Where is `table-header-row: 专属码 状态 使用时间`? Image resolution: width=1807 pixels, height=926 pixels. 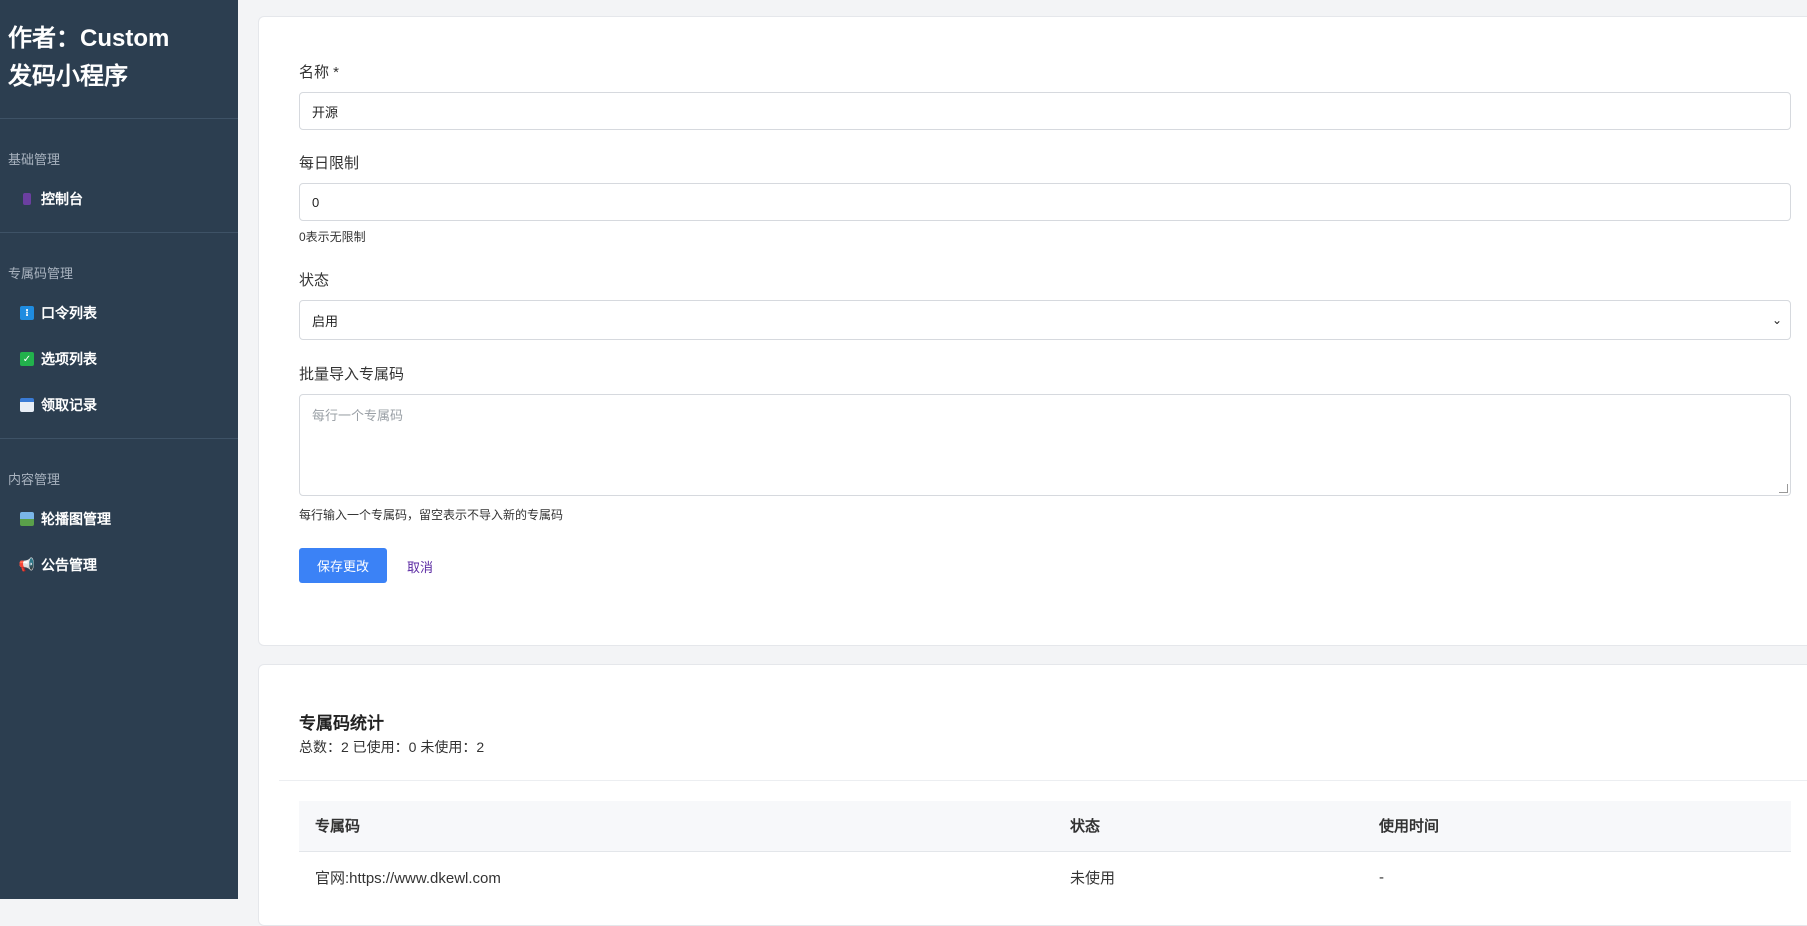
table-header-row: 专属码 状态 使用时间 is located at coordinates (1045, 826).